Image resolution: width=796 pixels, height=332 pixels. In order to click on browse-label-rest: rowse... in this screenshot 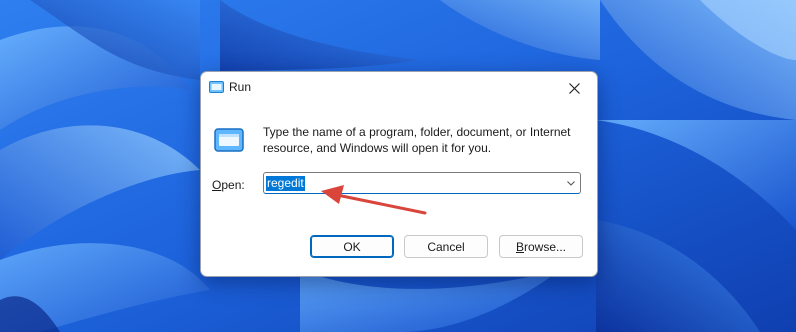, I will do `click(545, 246)`.